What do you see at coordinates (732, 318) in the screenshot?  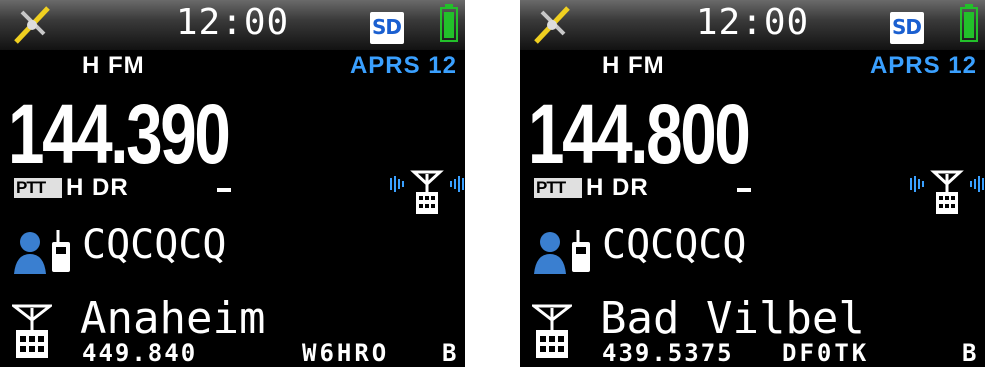 I see `repeater-name: Bad Vilbel` at bounding box center [732, 318].